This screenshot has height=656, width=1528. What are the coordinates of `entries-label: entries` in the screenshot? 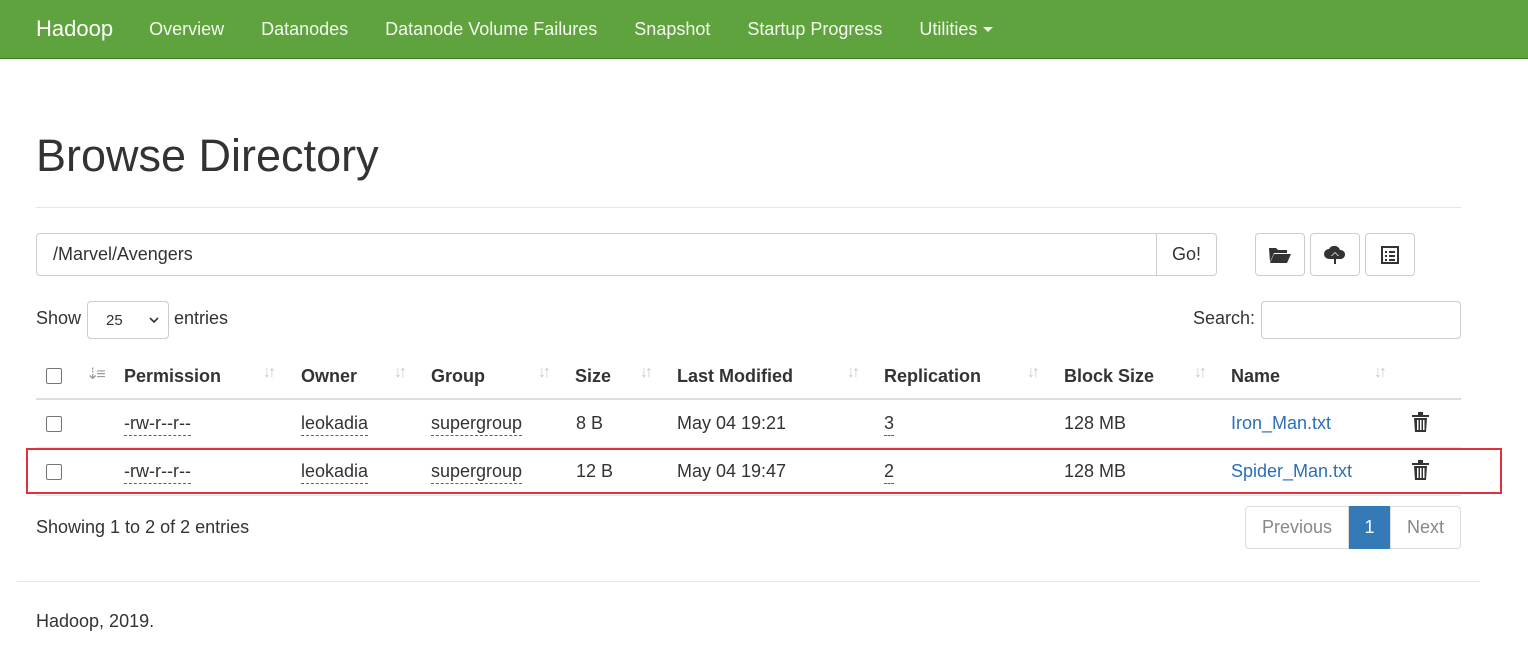 It's located at (201, 318).